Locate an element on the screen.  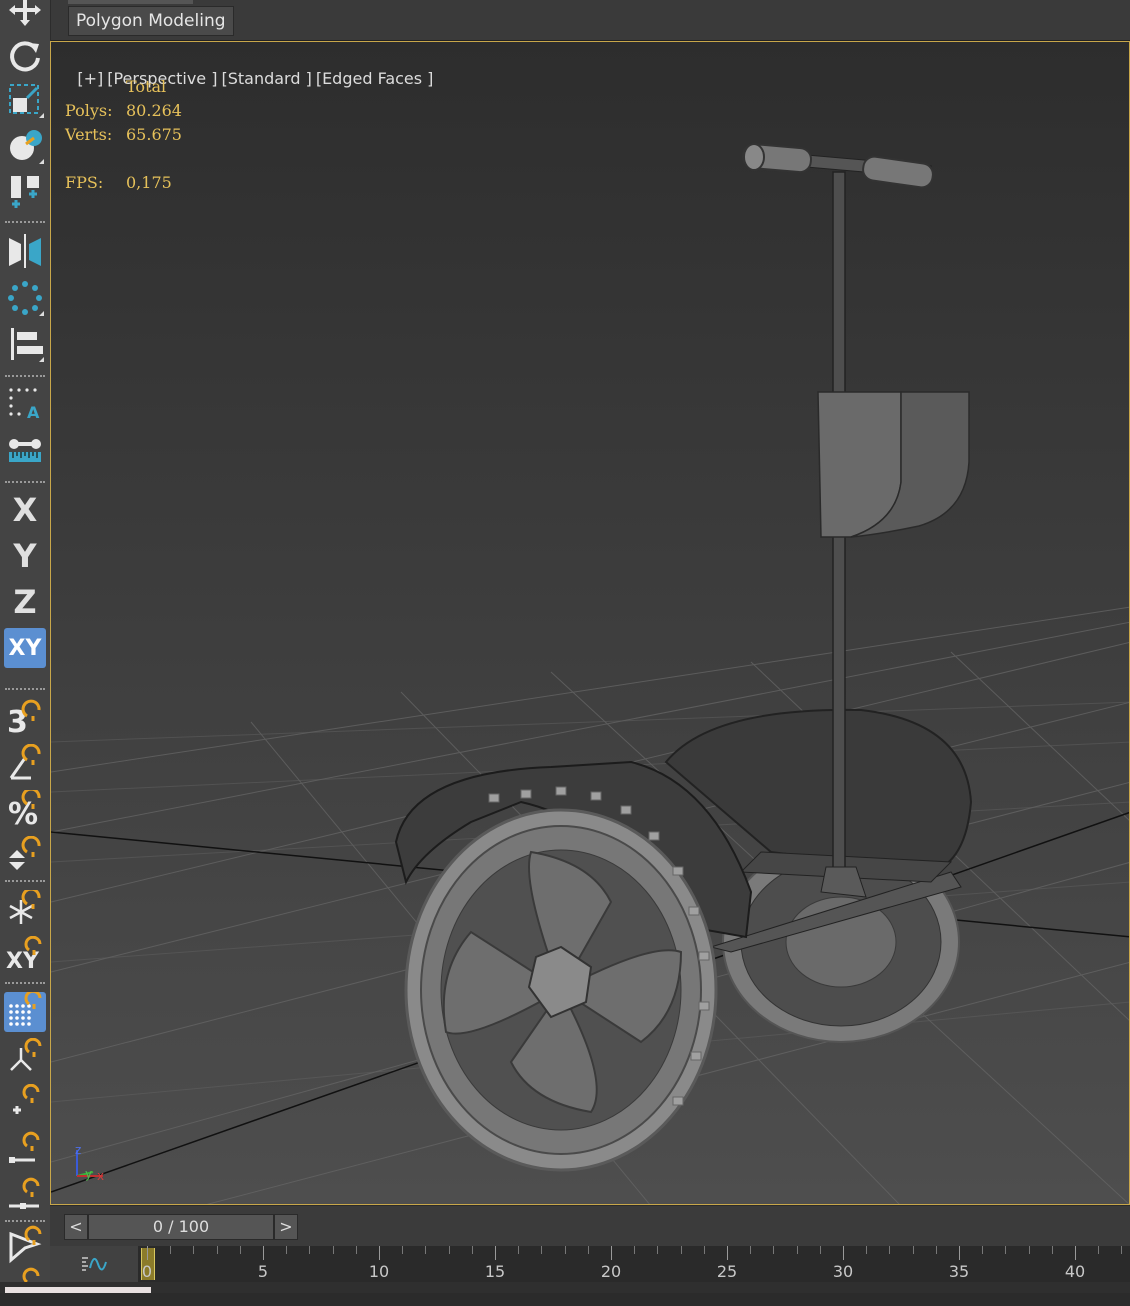
track-bar: 0 5 10 15 20 25 30 35 40 is located at coordinates (590, 1264).